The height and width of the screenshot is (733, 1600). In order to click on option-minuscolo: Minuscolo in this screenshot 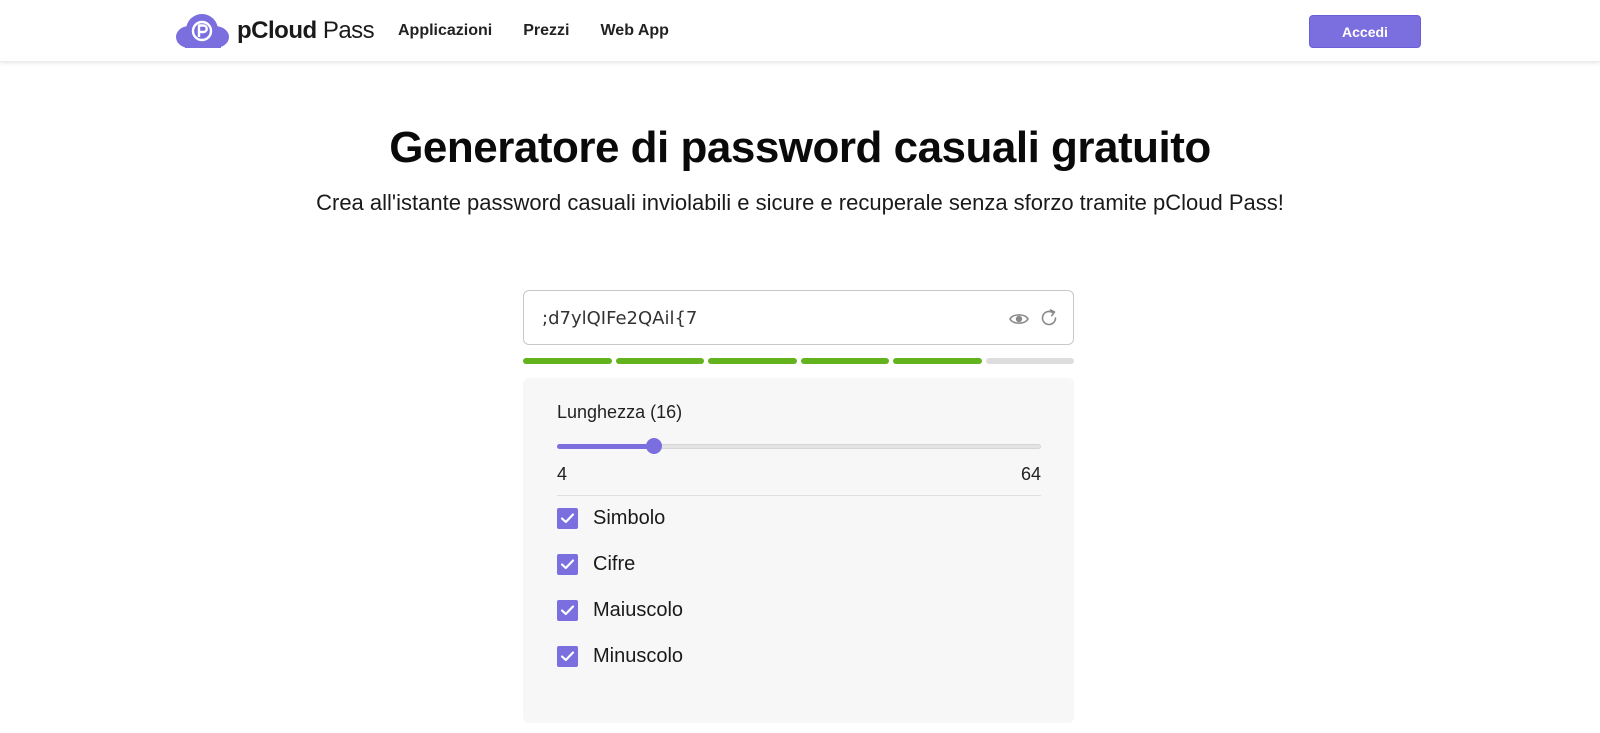, I will do `click(620, 656)`.